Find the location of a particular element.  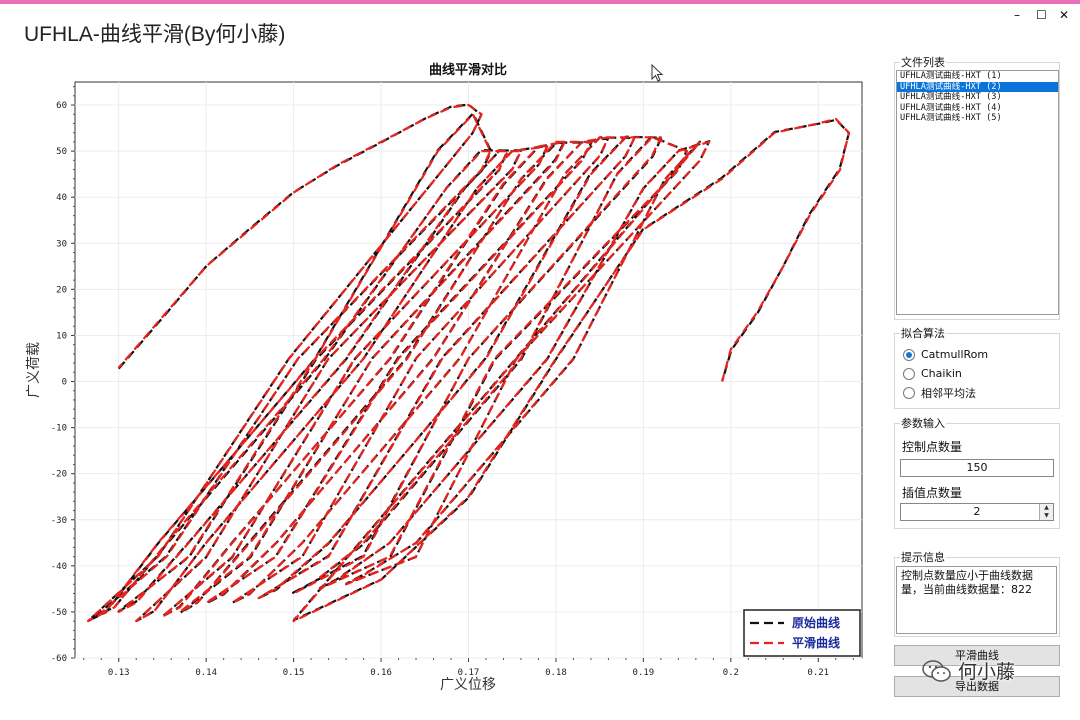

y-tick-label: -10 is located at coordinates (59, 429).